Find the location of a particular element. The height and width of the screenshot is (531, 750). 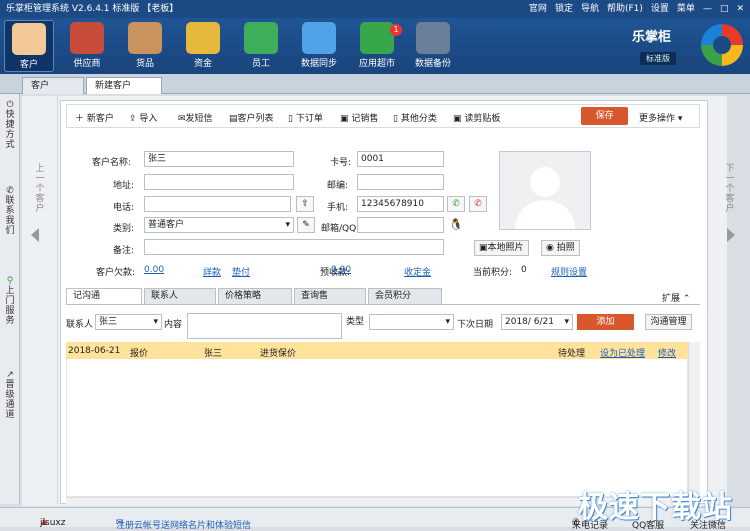

maximize-button: □ is located at coordinates (724, 9).